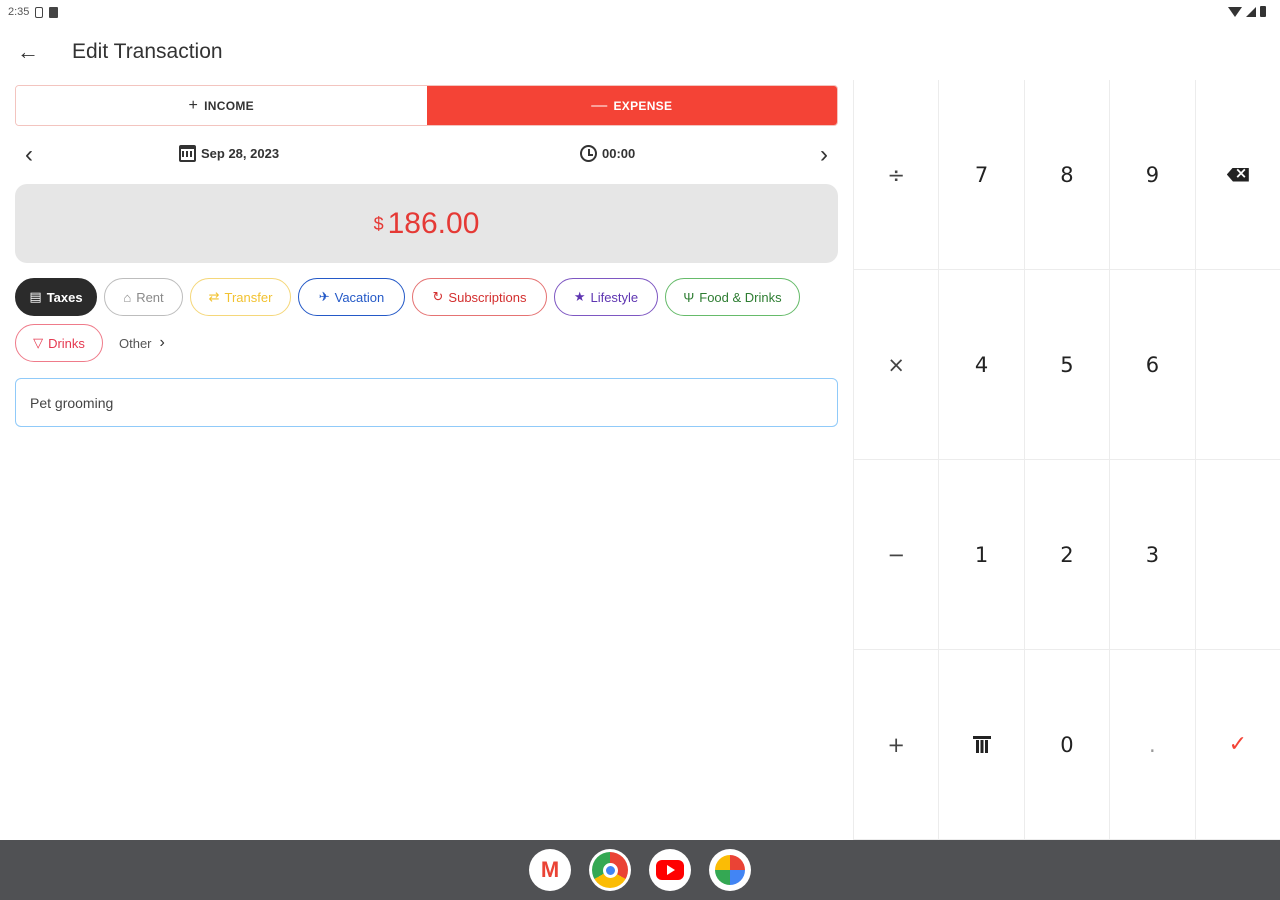 This screenshot has height=900, width=1280. Describe the element at coordinates (640, 13) in the screenshot. I see `status-bar: 2:35` at that location.